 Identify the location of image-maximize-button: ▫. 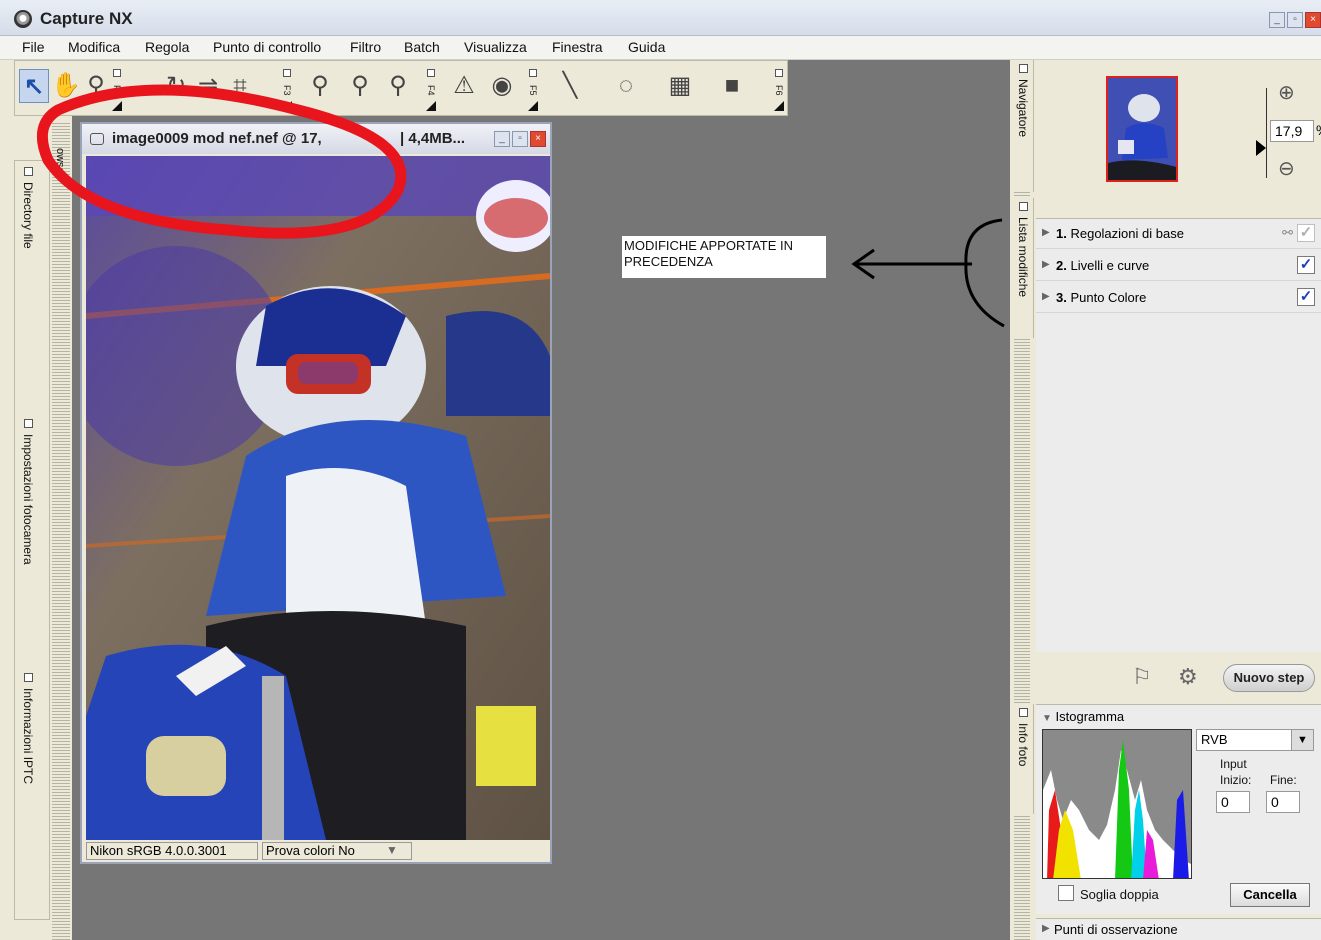
(520, 139).